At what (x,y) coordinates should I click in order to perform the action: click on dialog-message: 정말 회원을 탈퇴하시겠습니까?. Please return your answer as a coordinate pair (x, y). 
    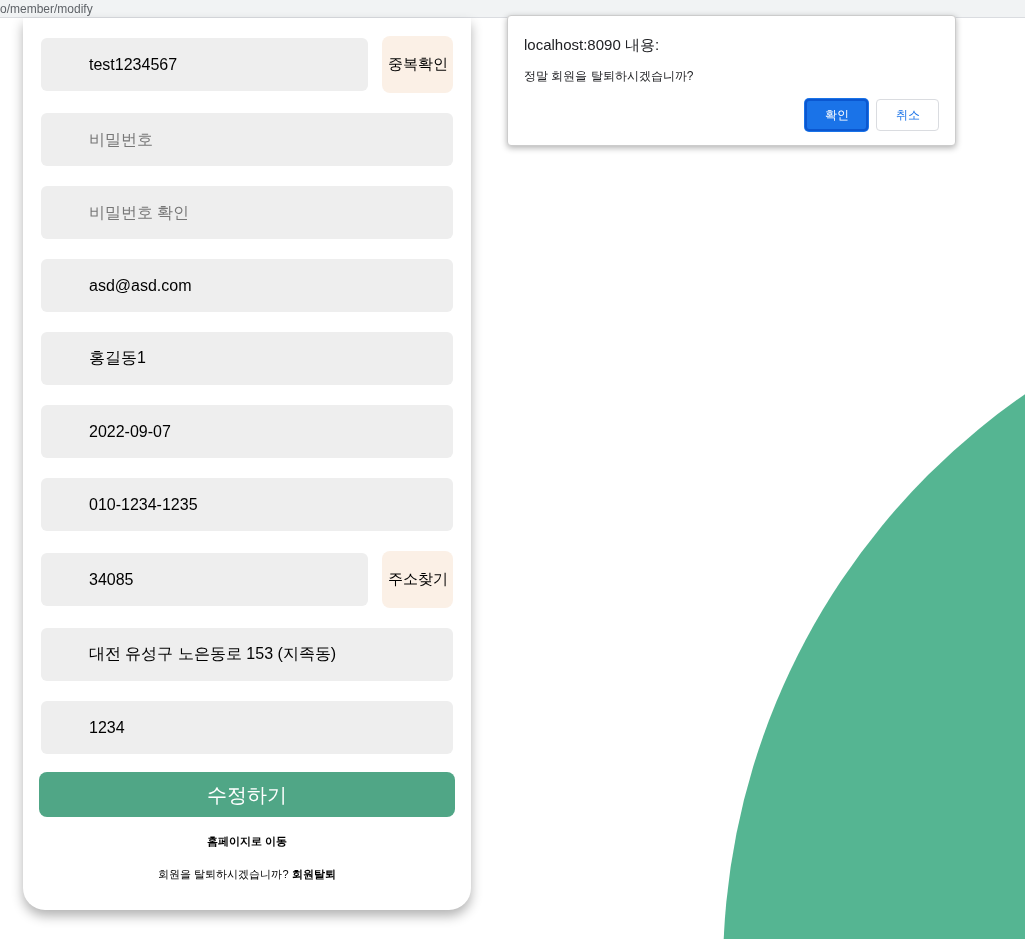
    Looking at the image, I should click on (609, 76).